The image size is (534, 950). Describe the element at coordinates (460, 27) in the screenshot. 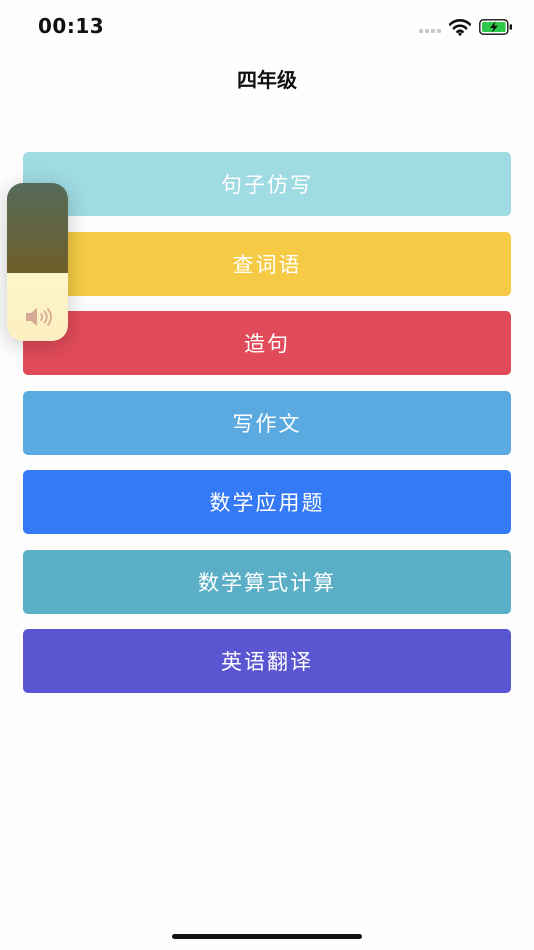

I see `wifi-icon` at that location.